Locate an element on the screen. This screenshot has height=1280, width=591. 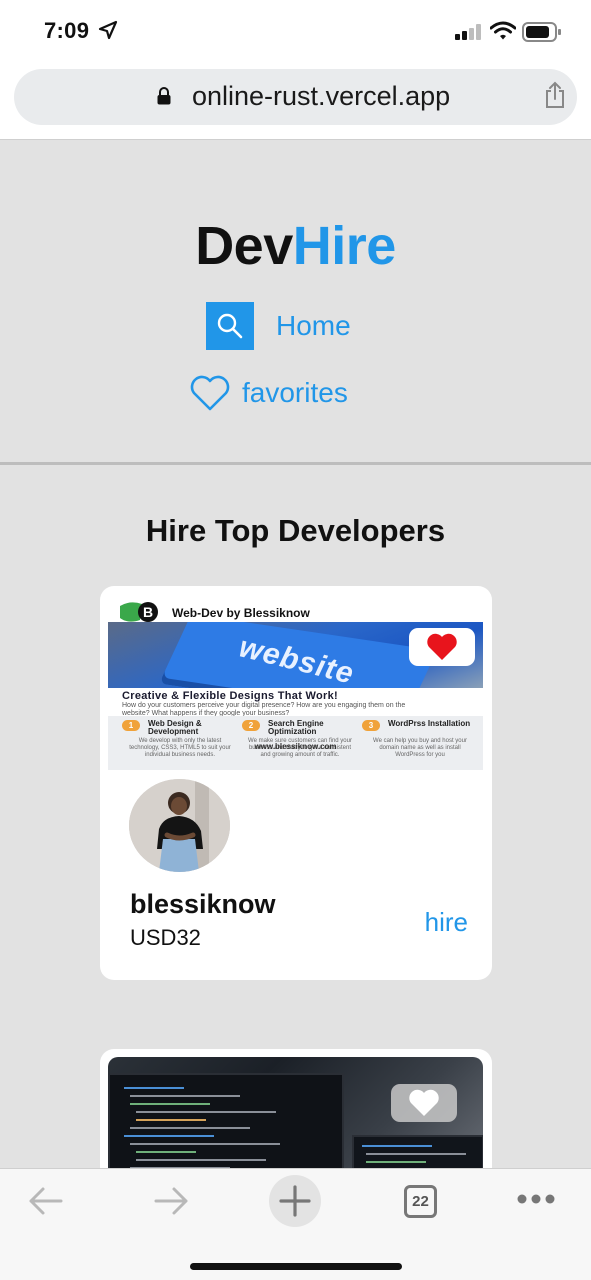
search-icon is located at coordinates (230, 326).